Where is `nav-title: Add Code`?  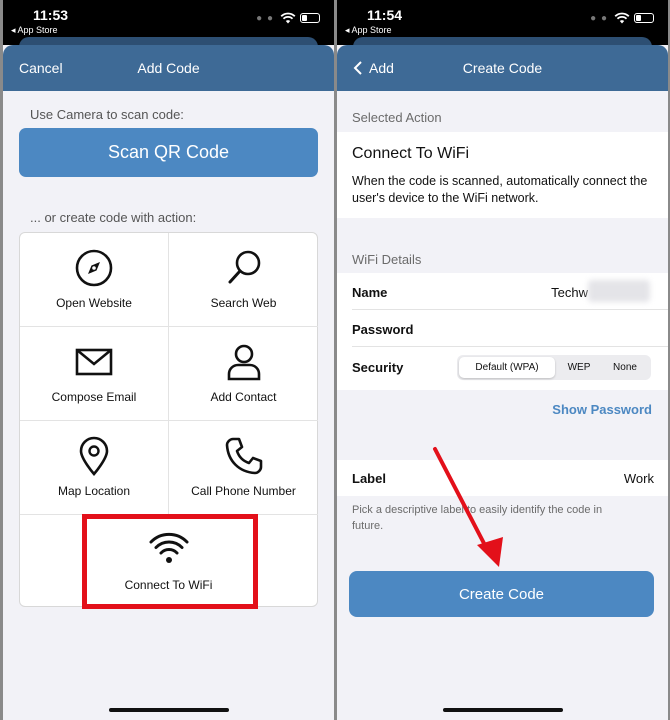
nav-title: Add Code is located at coordinates (168, 68).